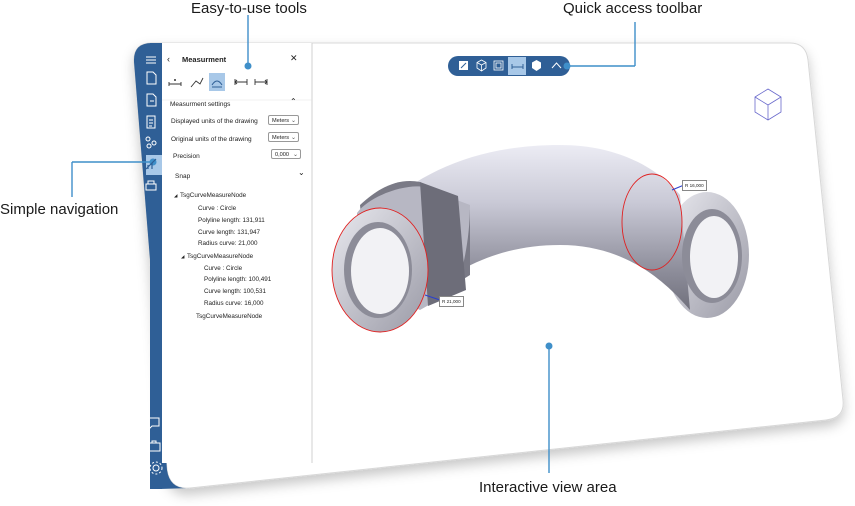 The image size is (855, 506). What do you see at coordinates (200, 104) in the screenshot?
I see `settings-header: Measurment settings` at bounding box center [200, 104].